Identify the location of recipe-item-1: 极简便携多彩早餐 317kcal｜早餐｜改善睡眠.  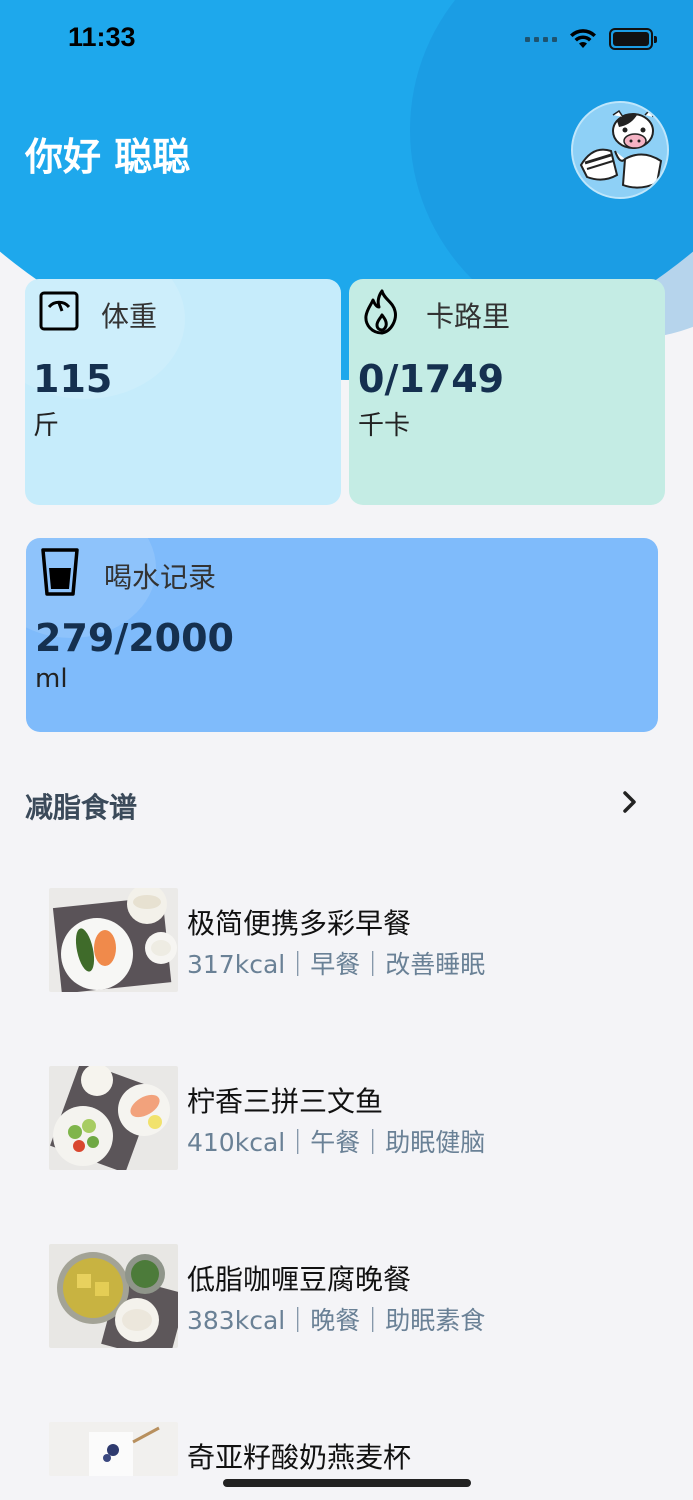
(349, 940).